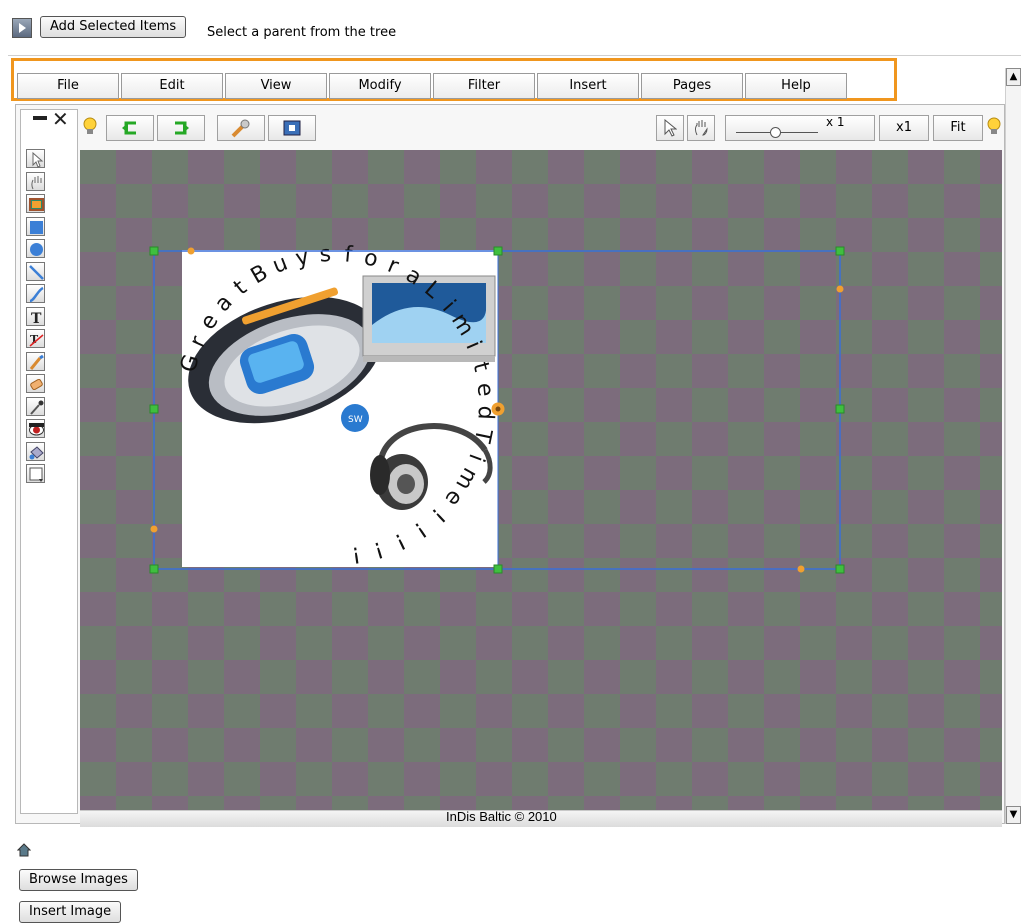  What do you see at coordinates (484, 86) in the screenshot?
I see `menu-filter: Filter` at bounding box center [484, 86].